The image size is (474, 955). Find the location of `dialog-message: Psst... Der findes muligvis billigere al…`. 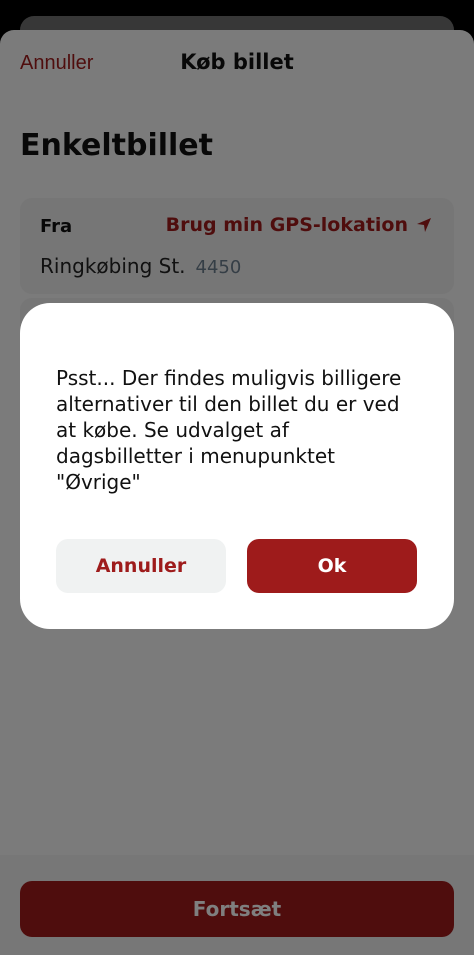

dialog-message: Psst... Der findes muligvis billigere al… is located at coordinates (229, 430).